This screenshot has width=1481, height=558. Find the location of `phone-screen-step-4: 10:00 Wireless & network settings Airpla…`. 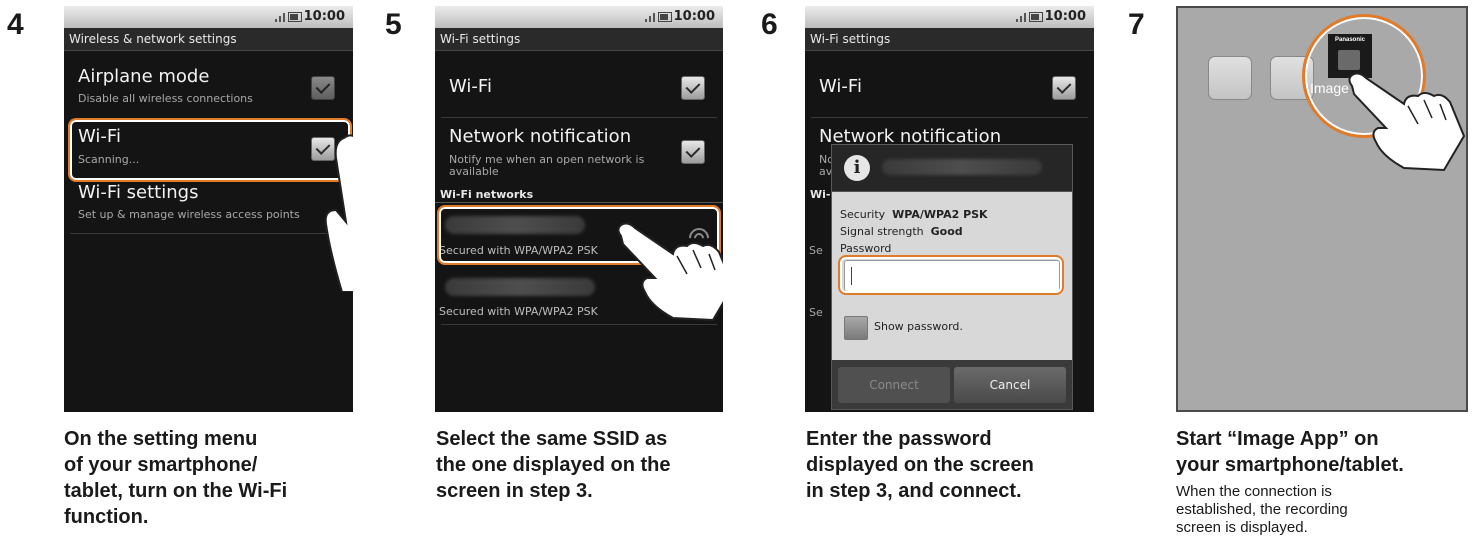

phone-screen-step-4: 10:00 Wireless & network settings Airpla… is located at coordinates (208, 209).